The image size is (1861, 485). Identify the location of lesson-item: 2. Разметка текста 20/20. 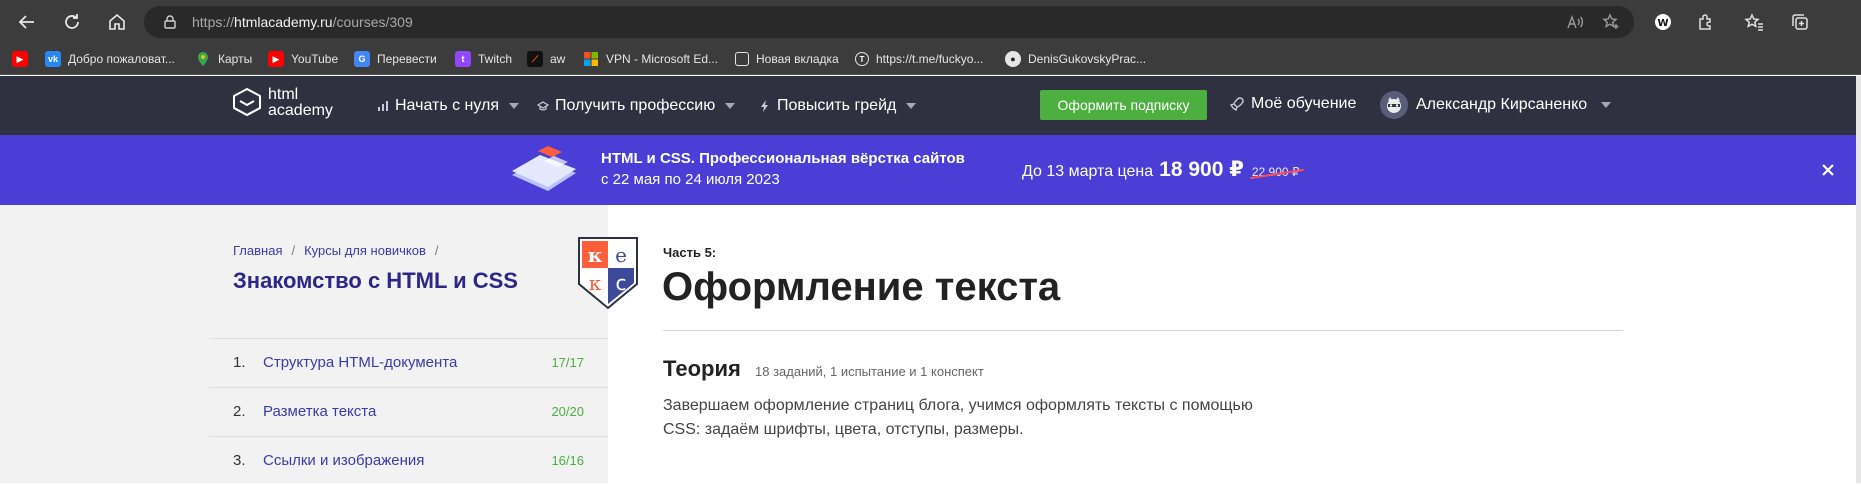
(408, 411).